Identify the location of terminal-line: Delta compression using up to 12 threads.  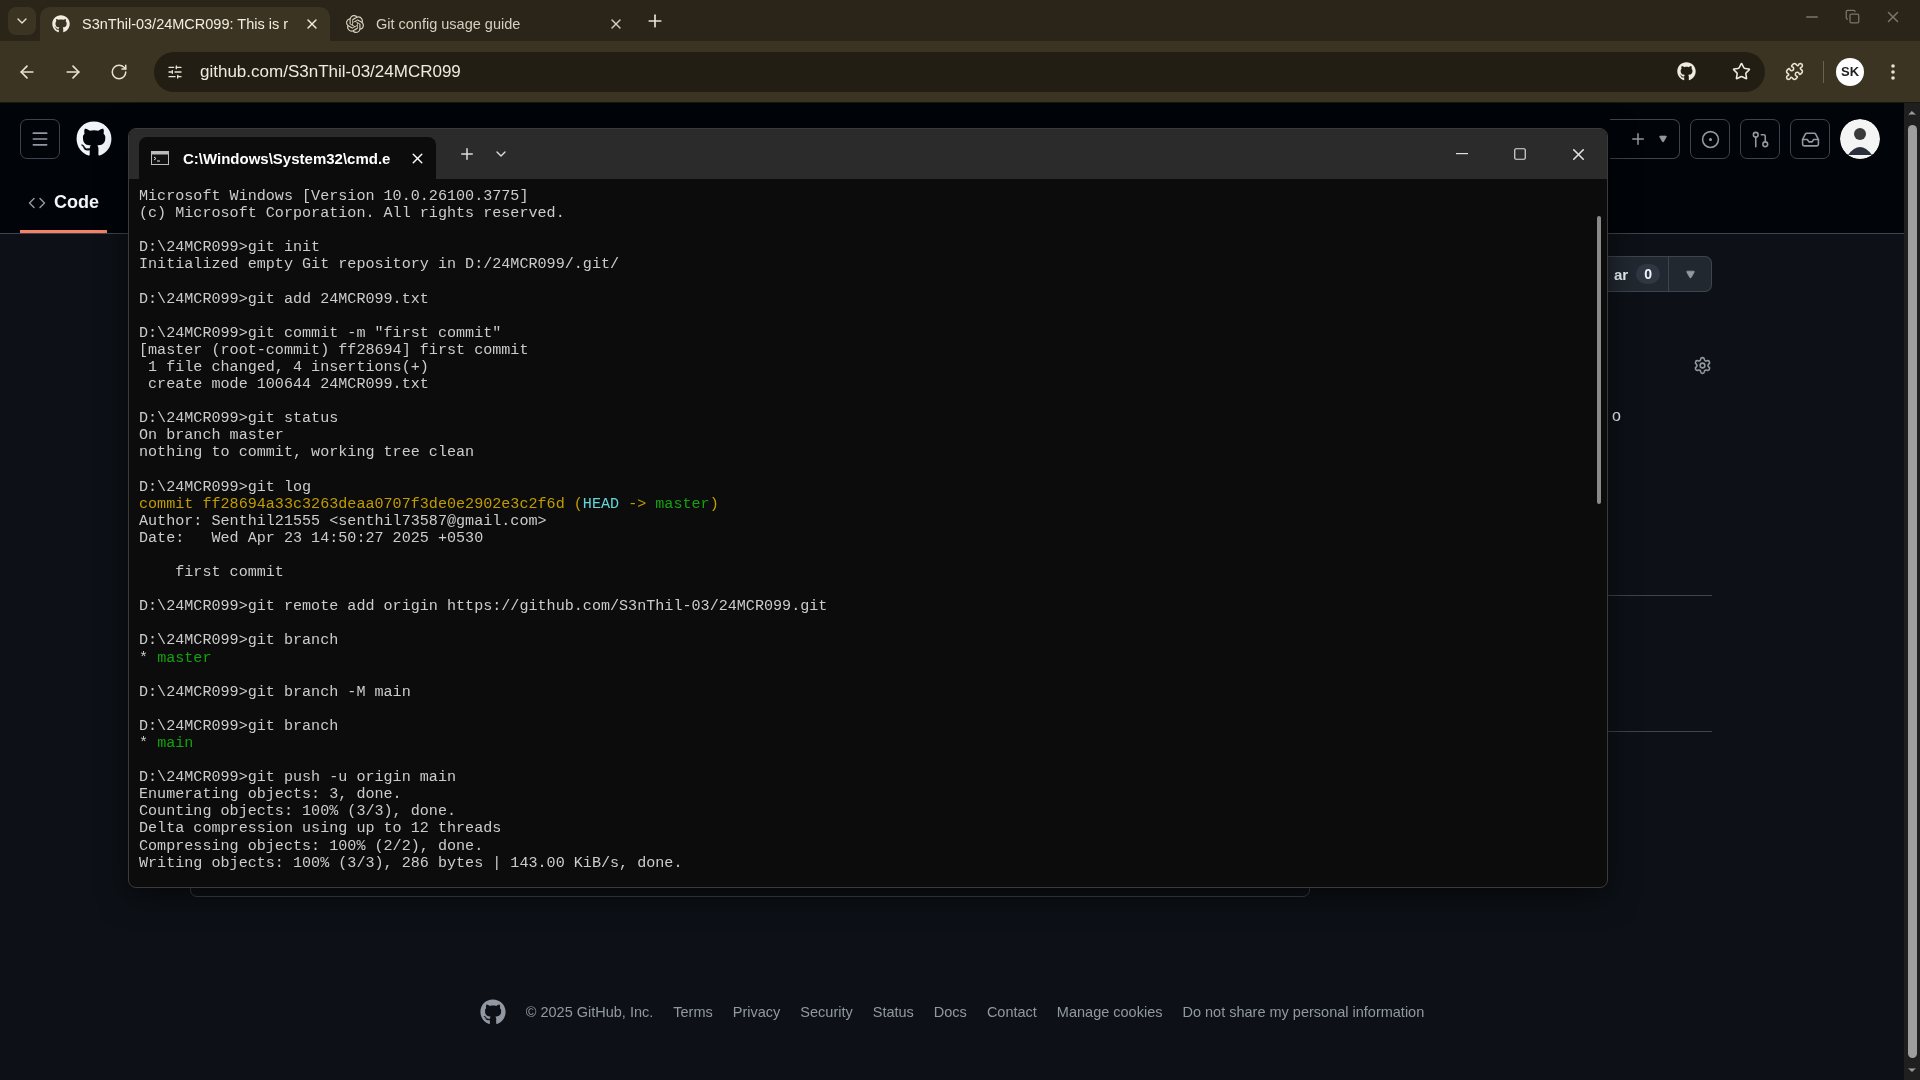
(321, 829).